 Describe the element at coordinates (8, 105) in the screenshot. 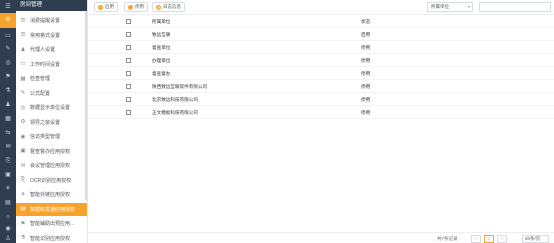

I see `rail-icon: ♟` at that location.